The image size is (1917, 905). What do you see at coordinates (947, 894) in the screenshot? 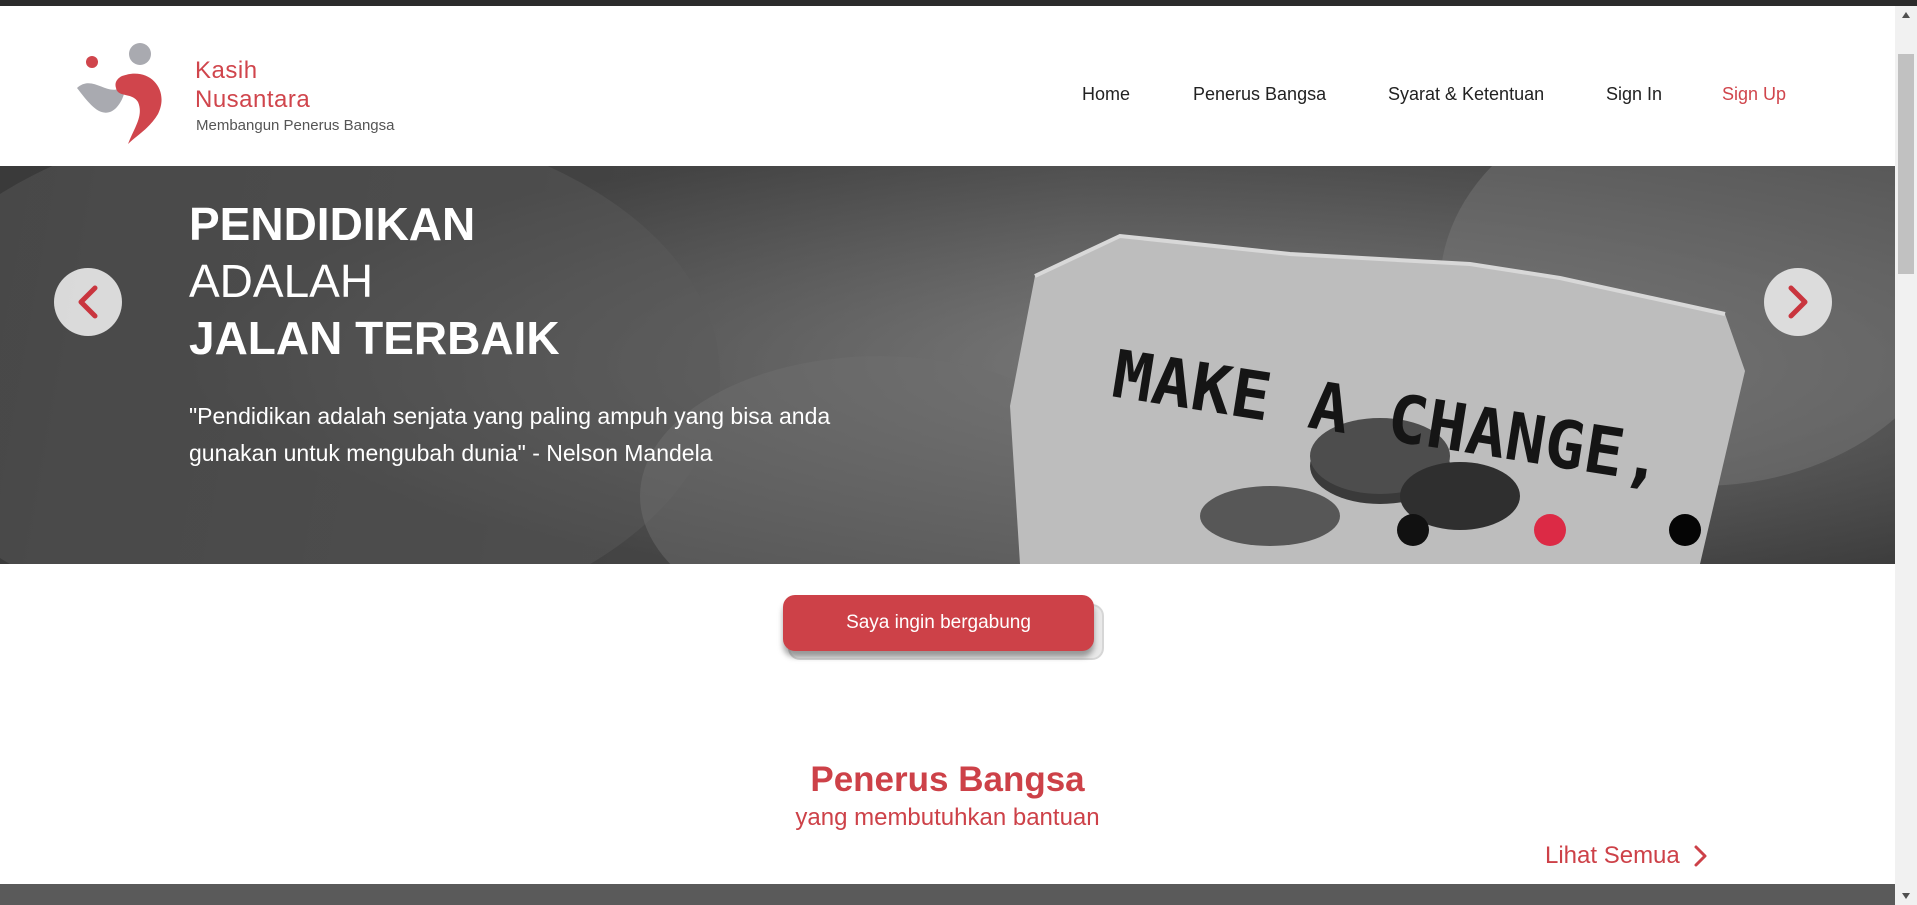
I see `next-section-strip` at bounding box center [947, 894].